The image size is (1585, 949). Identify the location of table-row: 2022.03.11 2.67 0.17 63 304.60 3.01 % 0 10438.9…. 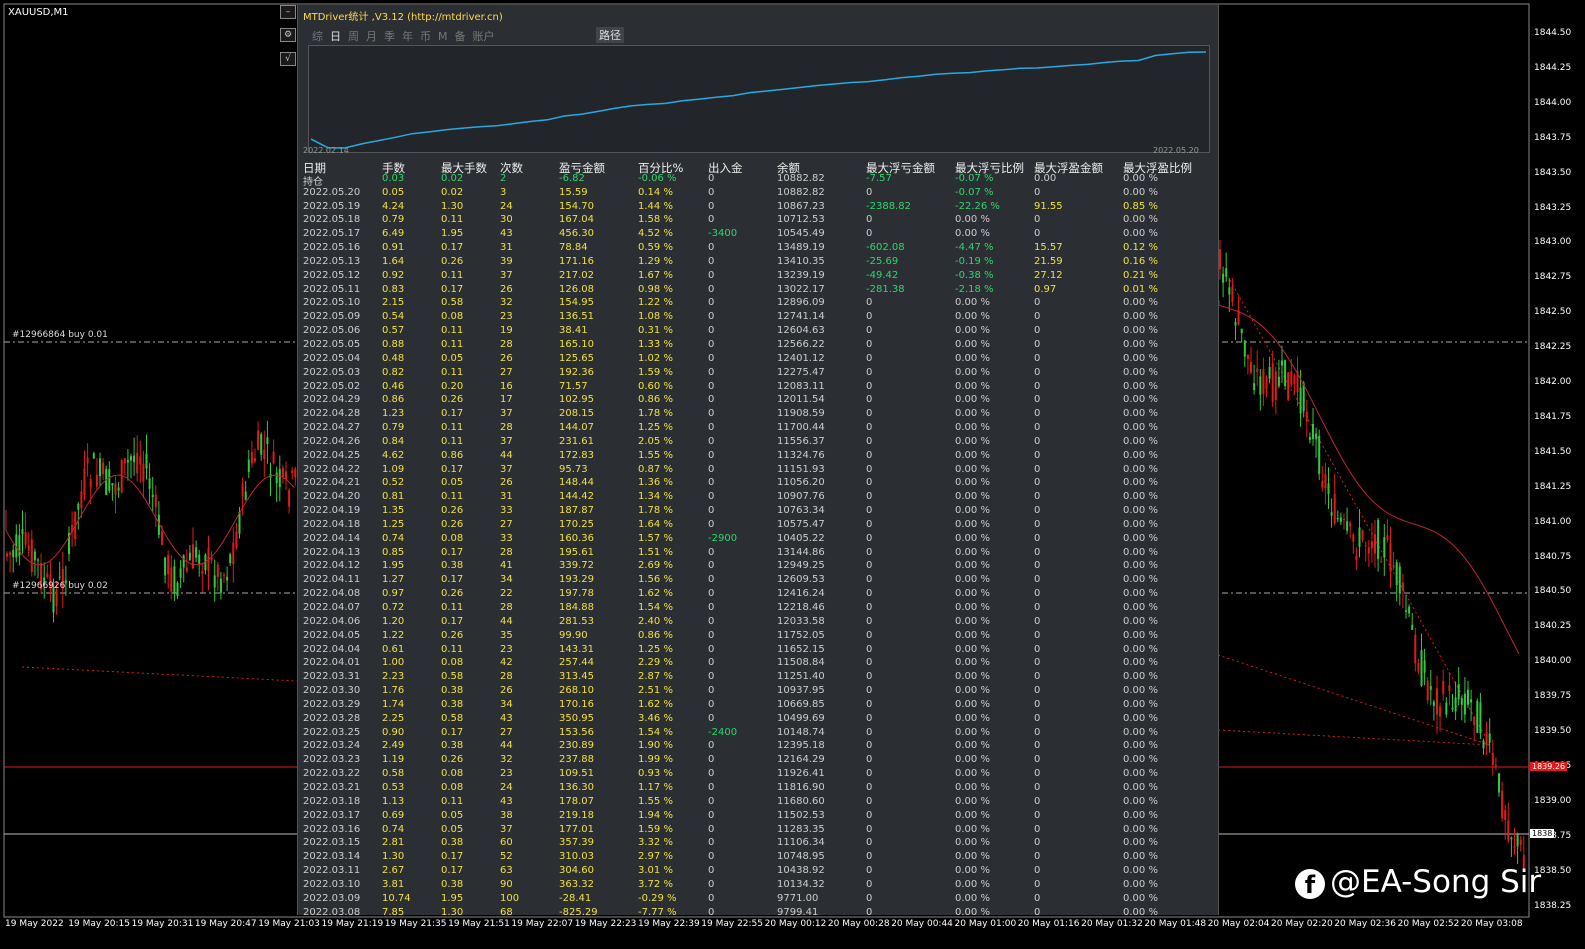
(758, 872).